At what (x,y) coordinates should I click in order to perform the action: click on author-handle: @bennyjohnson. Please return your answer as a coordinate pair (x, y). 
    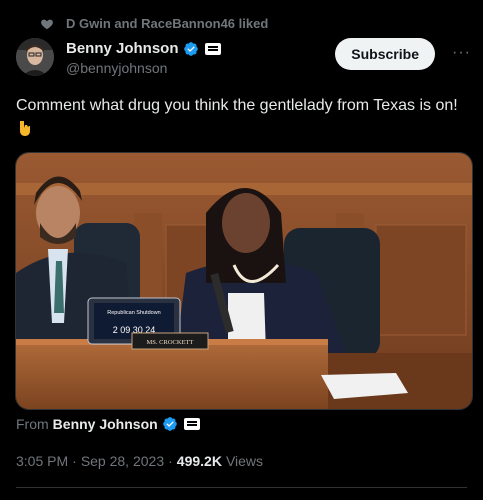
    Looking at the image, I should click on (116, 68).